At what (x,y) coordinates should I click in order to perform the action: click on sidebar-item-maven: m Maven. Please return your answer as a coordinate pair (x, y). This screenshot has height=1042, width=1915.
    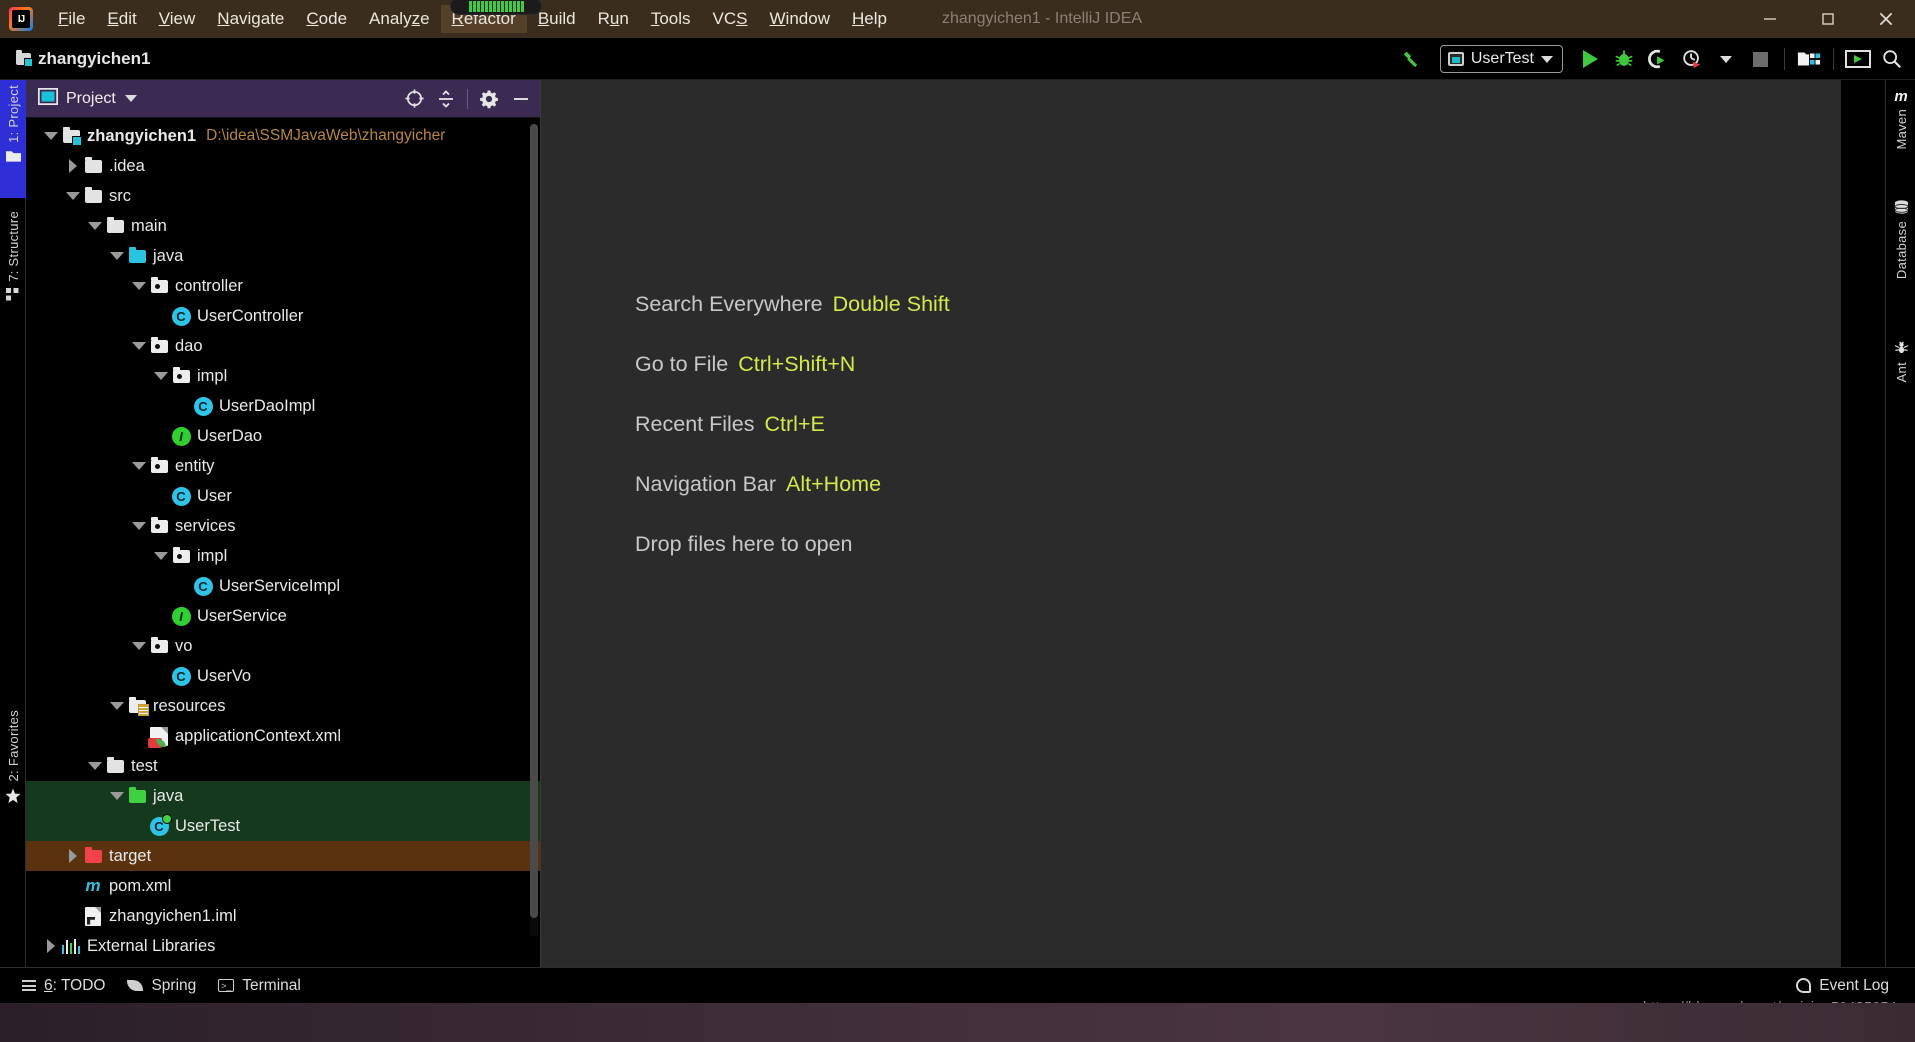
    Looking at the image, I should click on (1900, 132).